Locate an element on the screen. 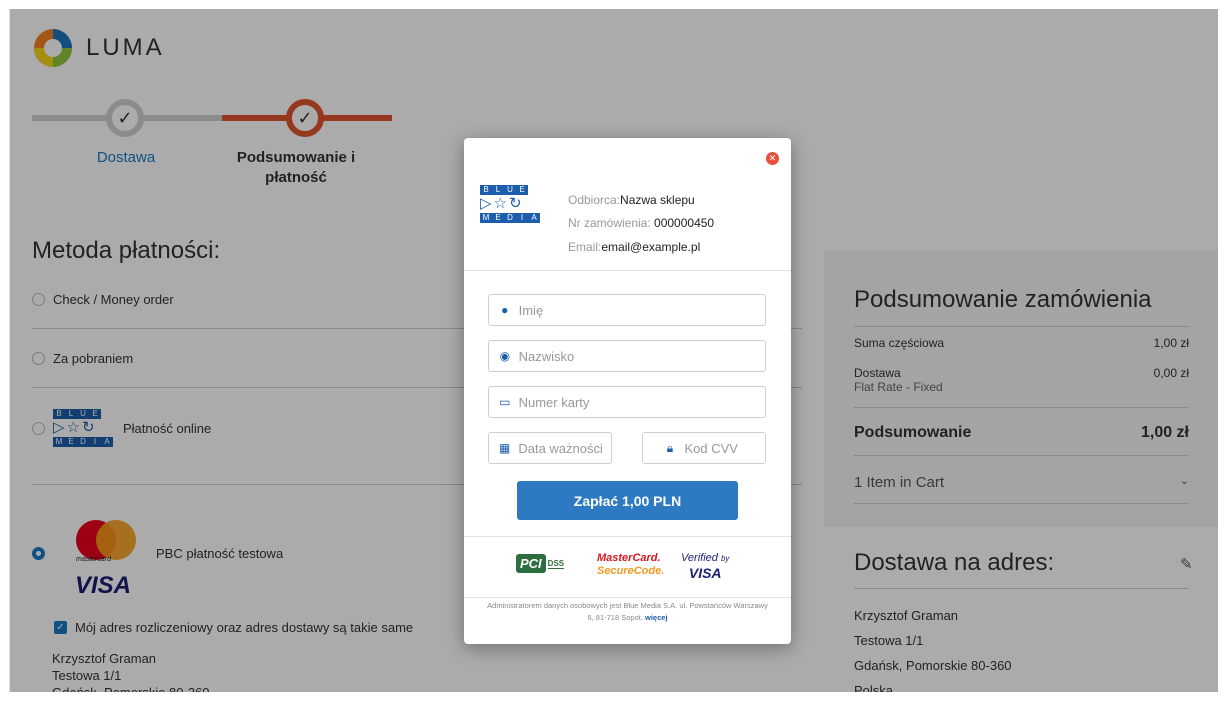  credit-card-icon: ▭ is located at coordinates (505, 402).